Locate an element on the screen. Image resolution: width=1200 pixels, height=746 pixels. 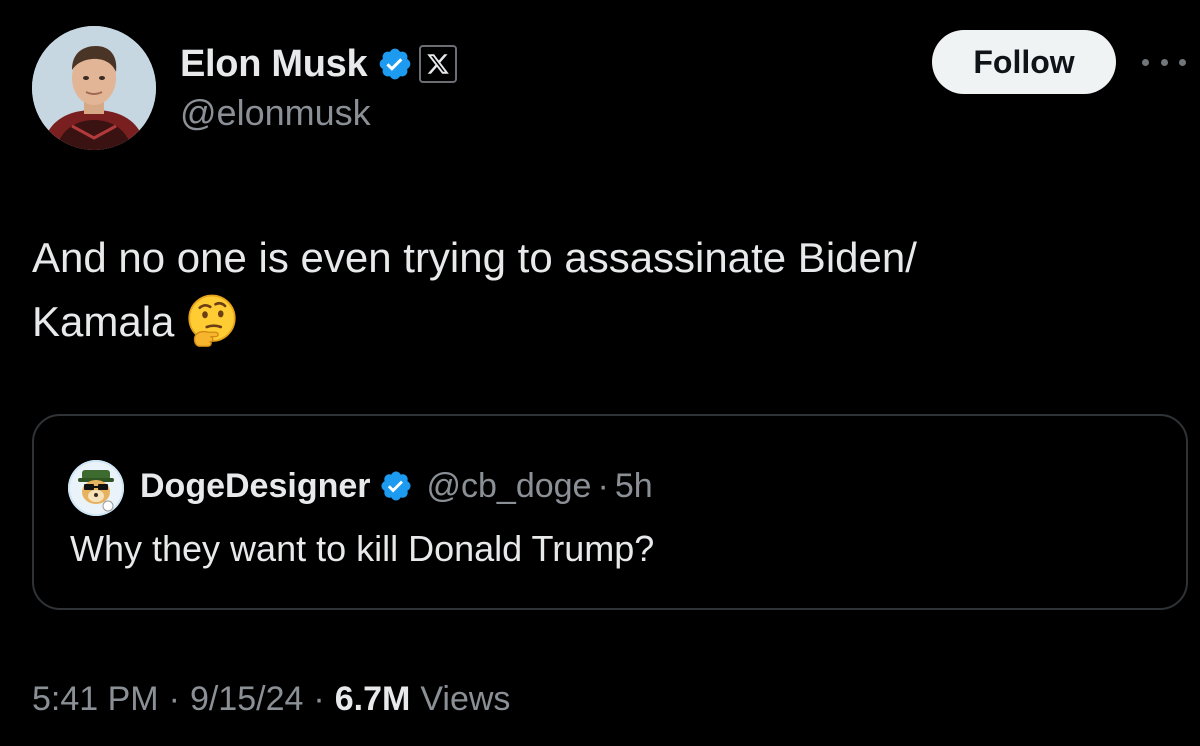
author-display-name: Elon Musk is located at coordinates (274, 64).